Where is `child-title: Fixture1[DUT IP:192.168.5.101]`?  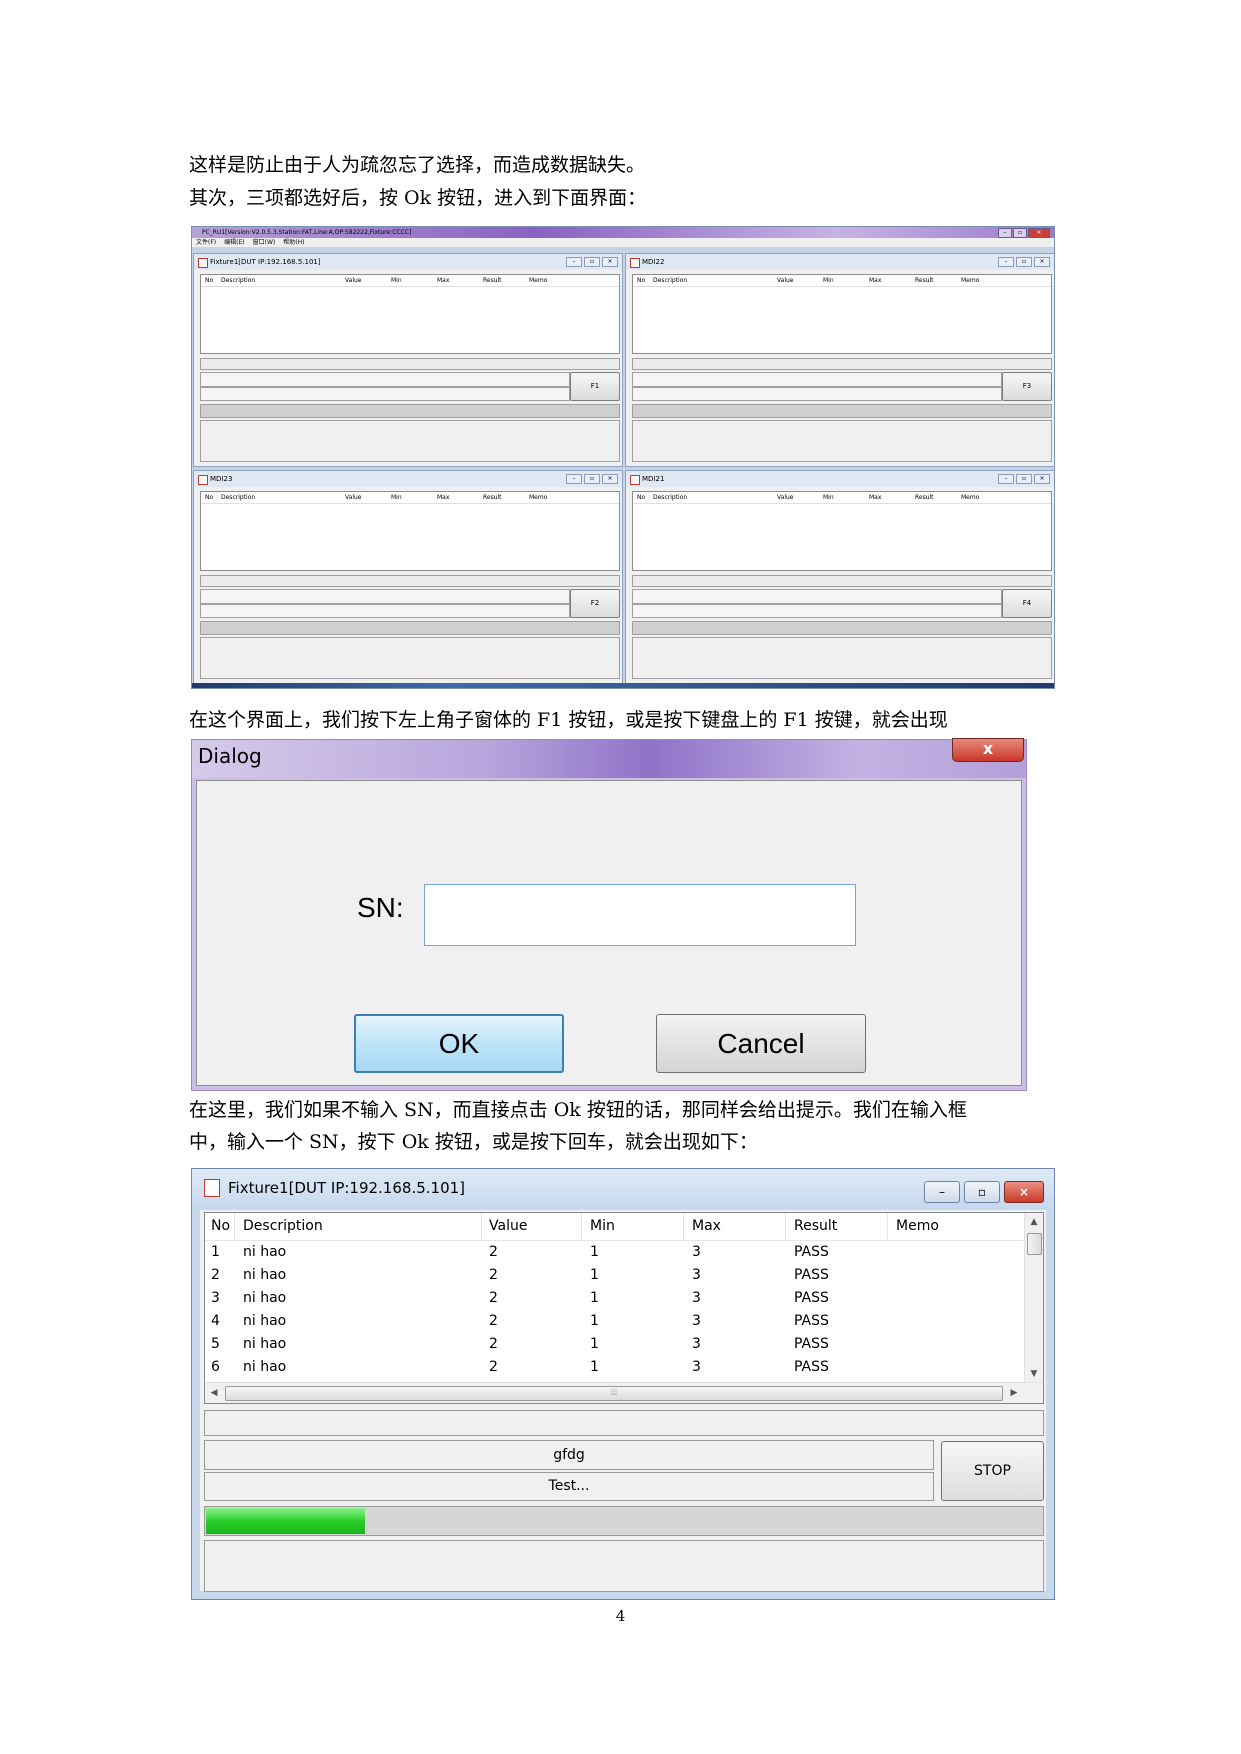
child-title: Fixture1[DUT IP:192.168.5.101] is located at coordinates (265, 262).